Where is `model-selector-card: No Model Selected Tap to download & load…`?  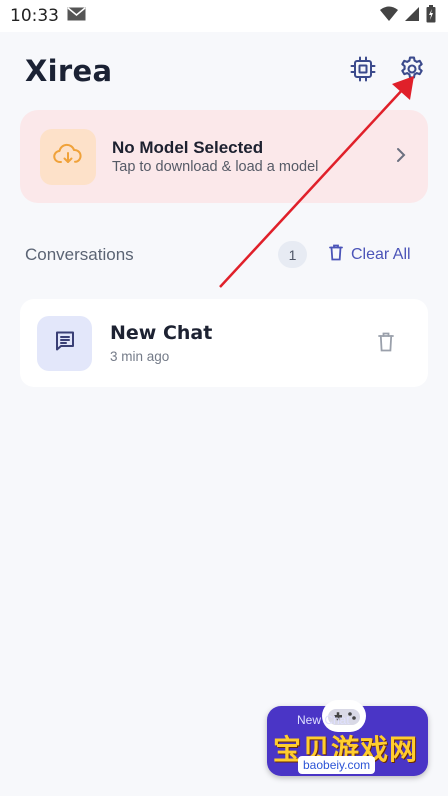
model-selector-card: No Model Selected Tap to download & load… is located at coordinates (224, 156).